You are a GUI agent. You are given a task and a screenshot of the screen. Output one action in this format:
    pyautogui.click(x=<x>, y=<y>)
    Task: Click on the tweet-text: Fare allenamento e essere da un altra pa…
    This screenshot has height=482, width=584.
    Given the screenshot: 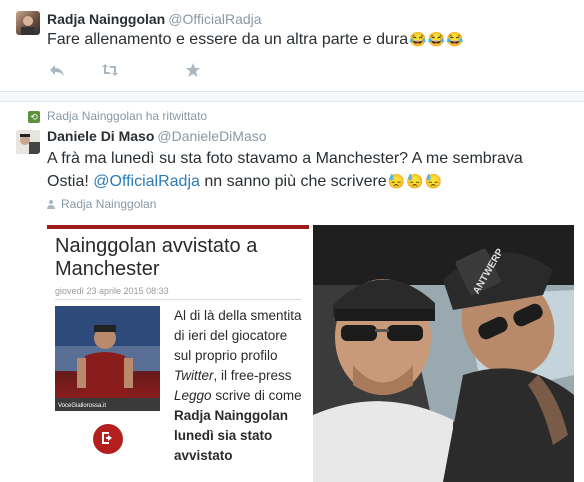 What is the action you would take?
    pyautogui.click(x=255, y=40)
    